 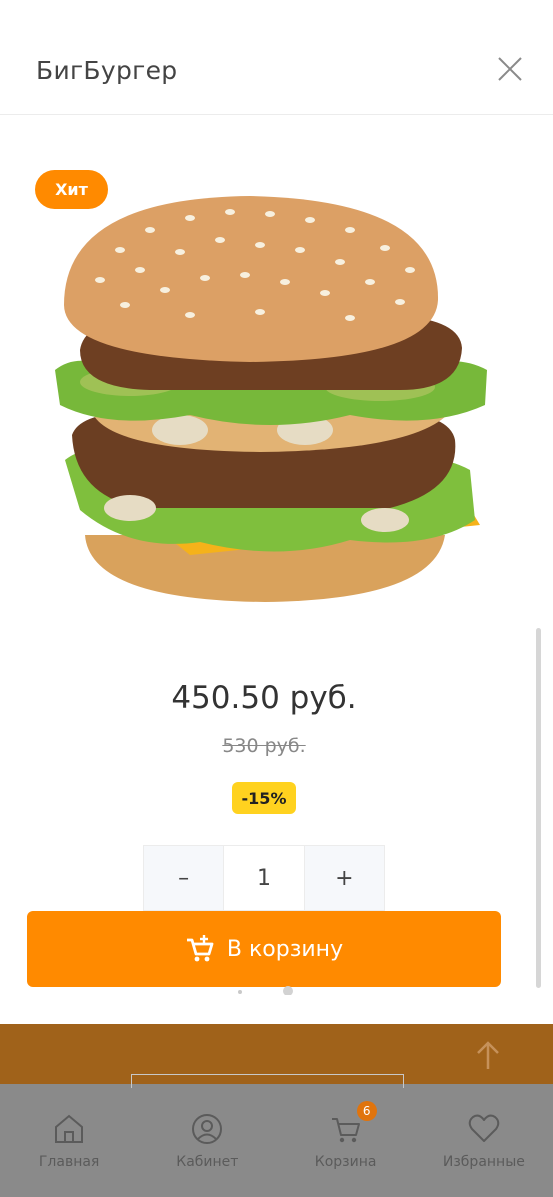 I want to click on nav-item-cart: 6 Корзина, so click(x=346, y=1140).